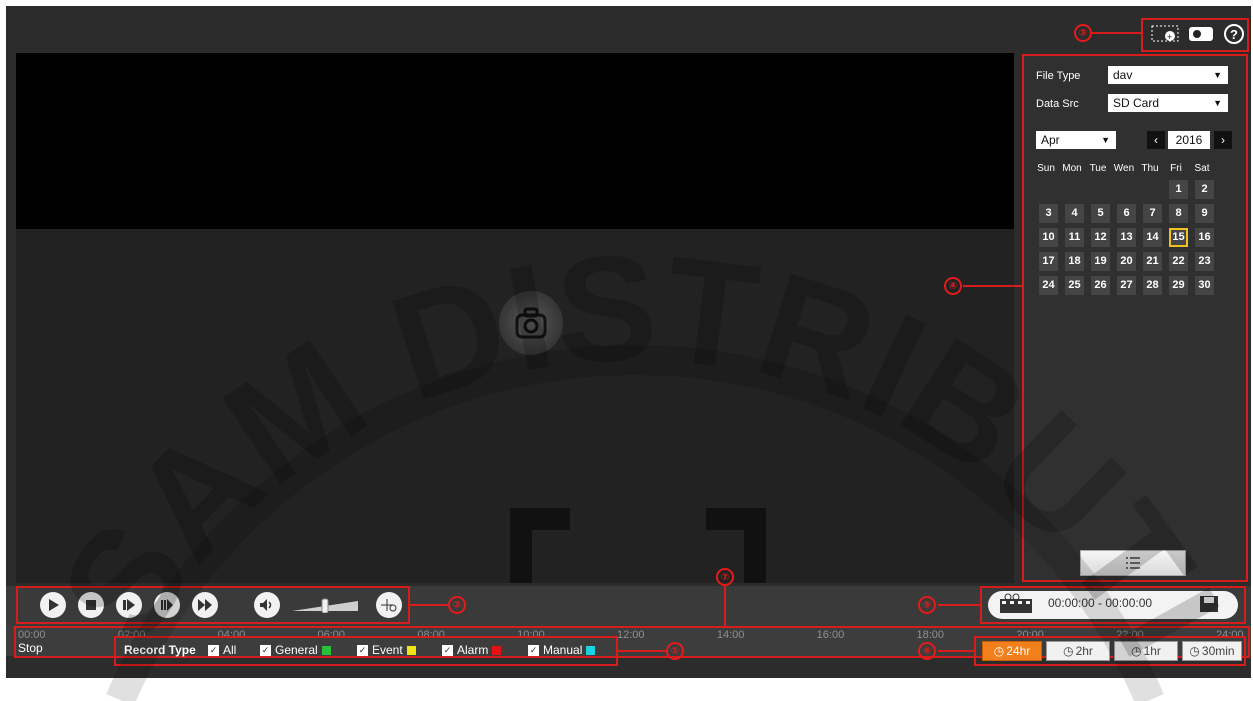 This screenshot has height=701, width=1253. I want to click on clip-icon, so click(1016, 605).